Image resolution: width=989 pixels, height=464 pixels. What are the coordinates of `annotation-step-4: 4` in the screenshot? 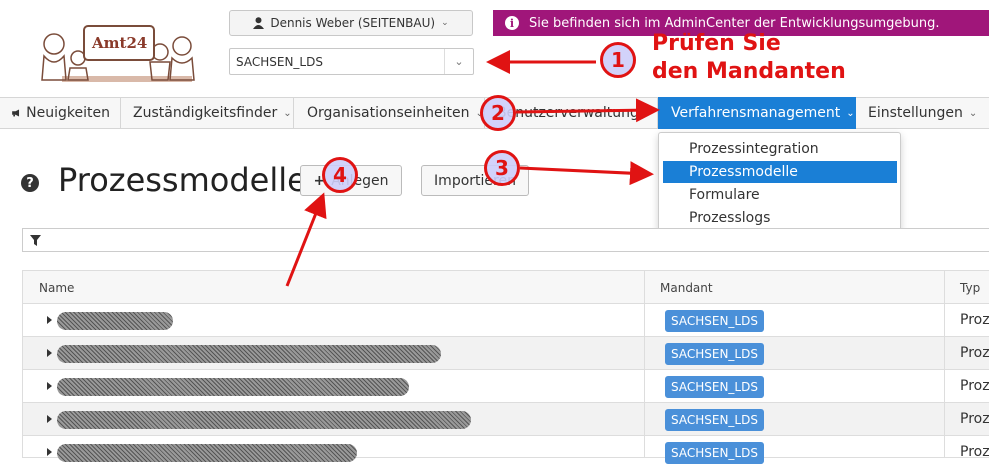 It's located at (340, 175).